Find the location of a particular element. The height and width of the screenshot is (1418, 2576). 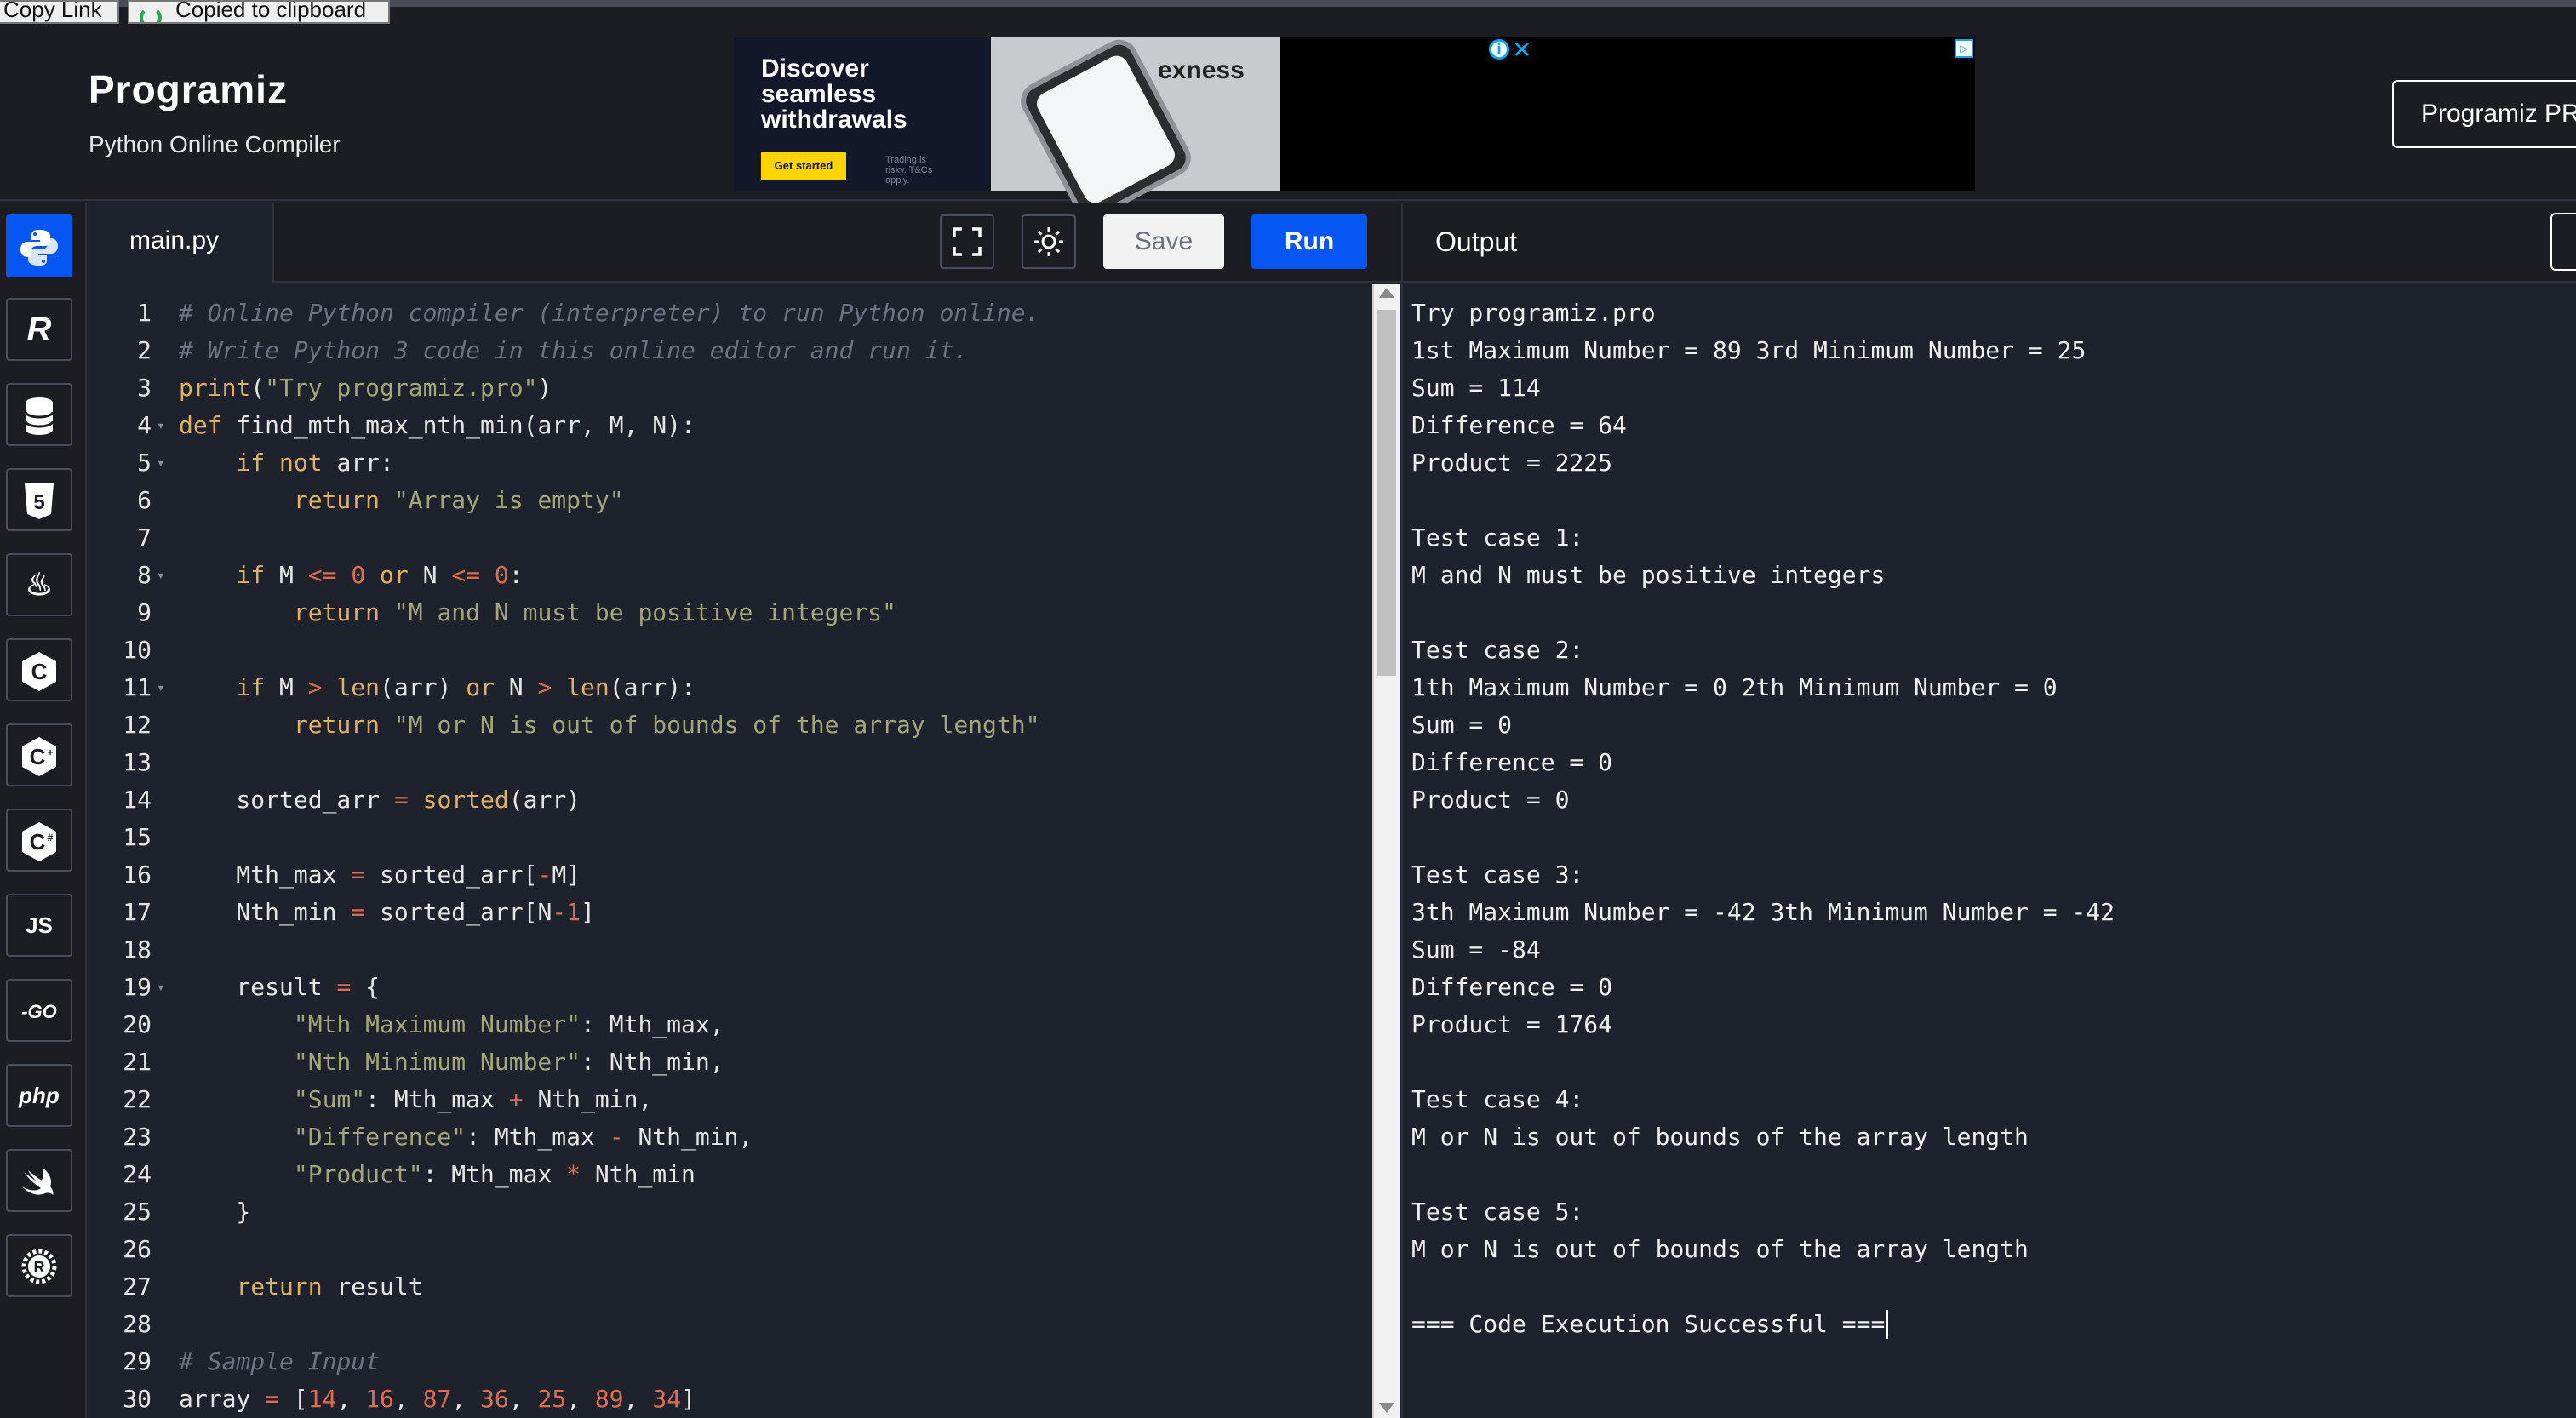

code-line: 23 "Difference": Mth_max - Nth_min, is located at coordinates (731, 1137).